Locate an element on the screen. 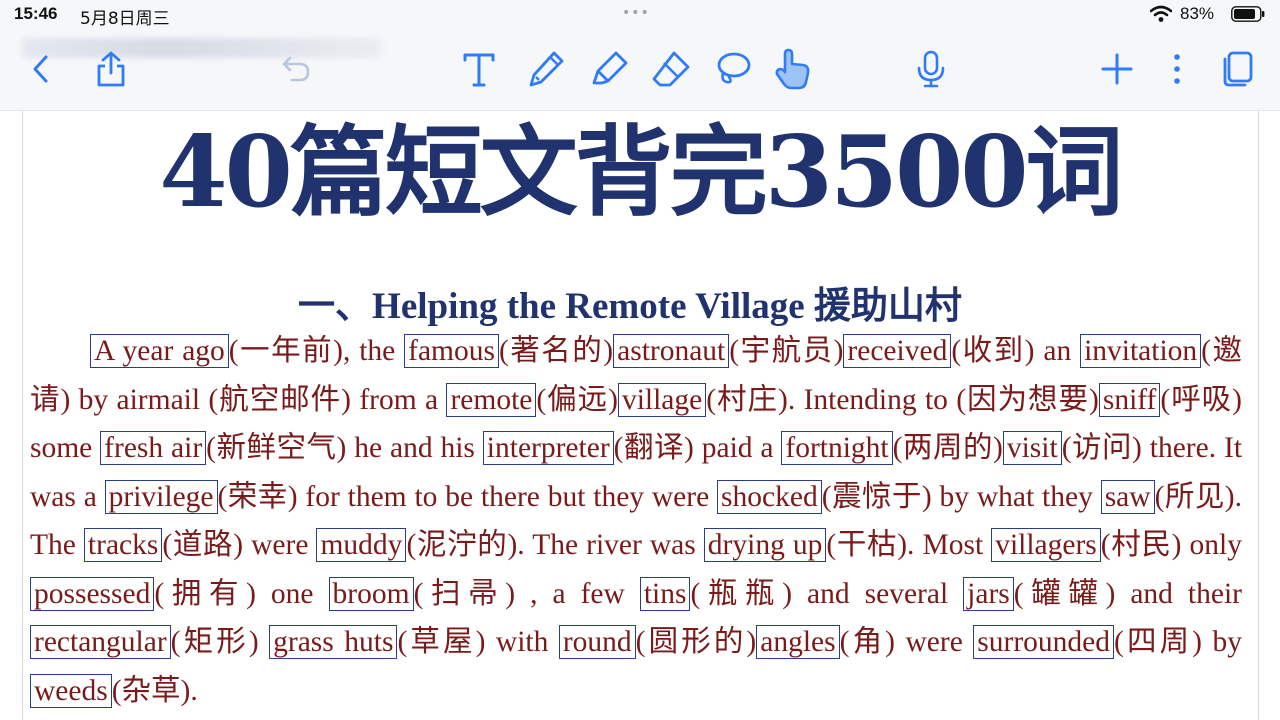  undo-button is located at coordinates (295, 69).